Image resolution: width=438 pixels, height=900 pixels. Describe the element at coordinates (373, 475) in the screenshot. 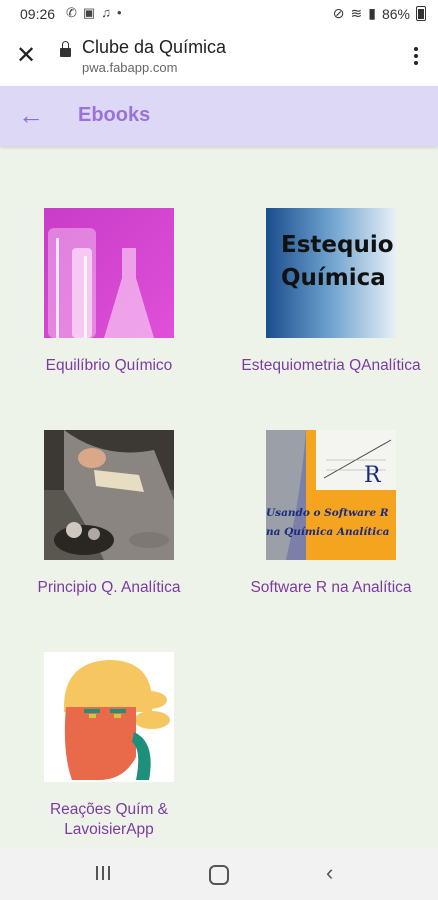

I see `cover-letter: R` at that location.